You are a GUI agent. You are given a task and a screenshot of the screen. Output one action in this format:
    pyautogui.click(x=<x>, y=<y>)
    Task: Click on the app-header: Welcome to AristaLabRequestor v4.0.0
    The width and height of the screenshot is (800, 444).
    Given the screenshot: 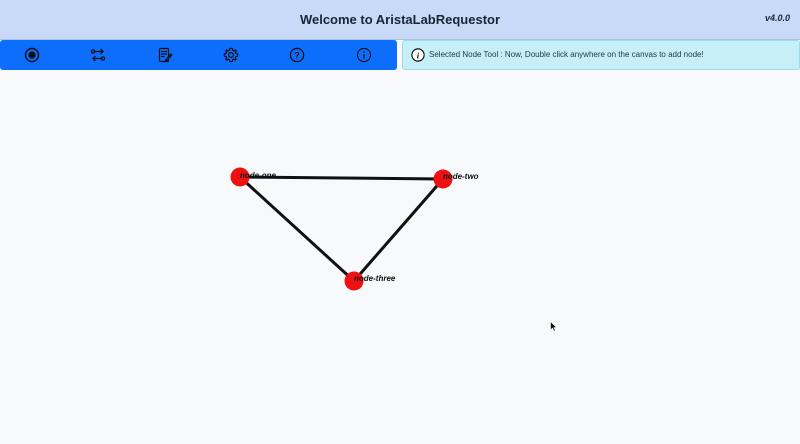 What is the action you would take?
    pyautogui.click(x=400, y=20)
    